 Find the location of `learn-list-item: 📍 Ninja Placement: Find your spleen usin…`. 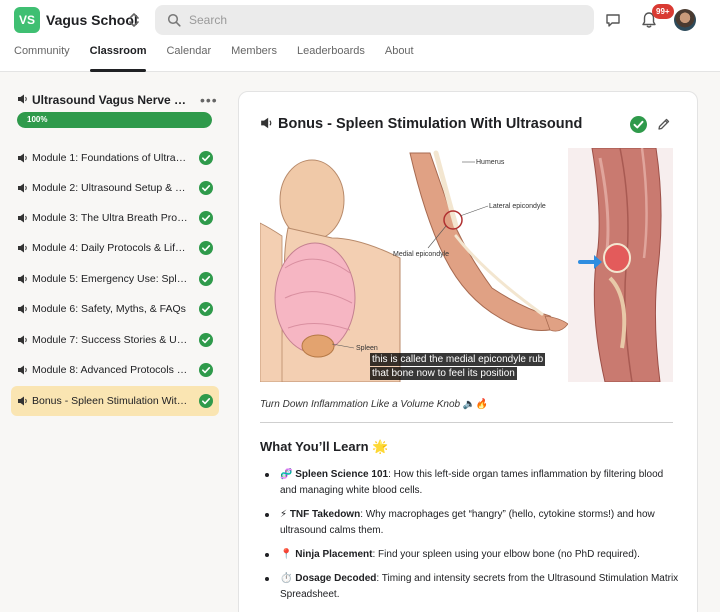

learn-list-item: 📍 Ninja Placement: Find your spleen usin… is located at coordinates (470, 555).